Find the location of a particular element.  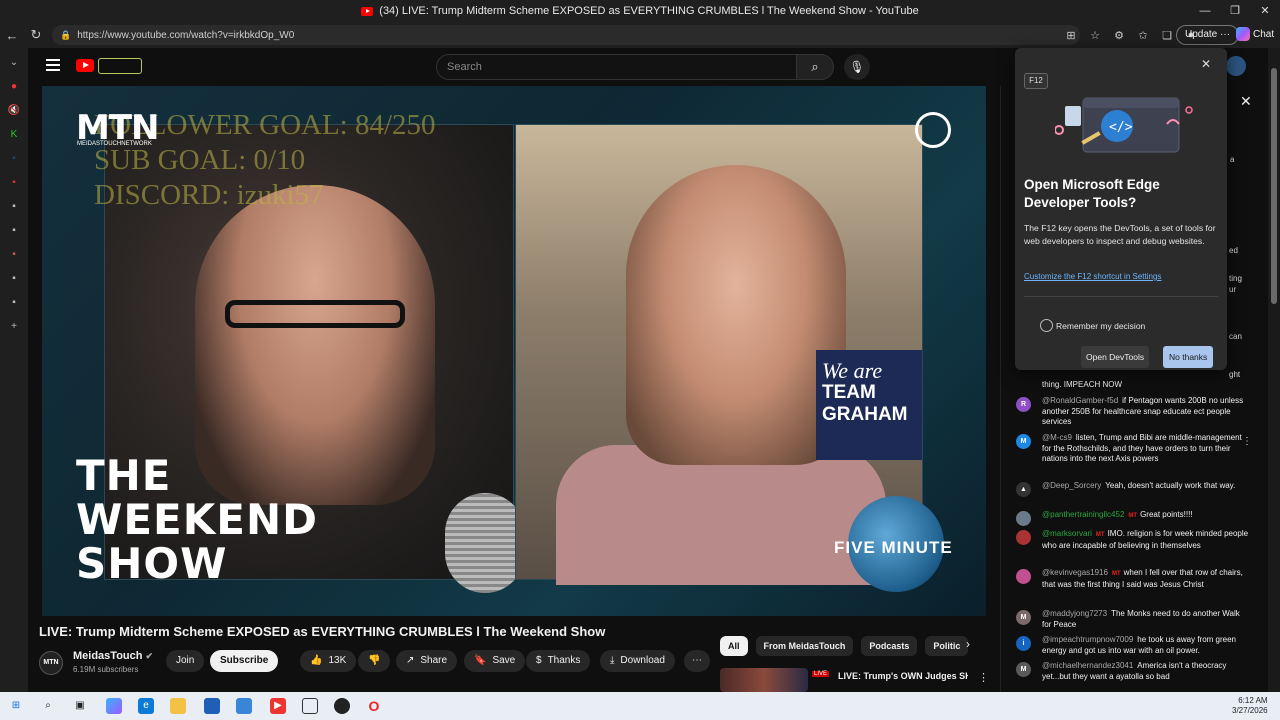

join-button: Join is located at coordinates (185, 661).